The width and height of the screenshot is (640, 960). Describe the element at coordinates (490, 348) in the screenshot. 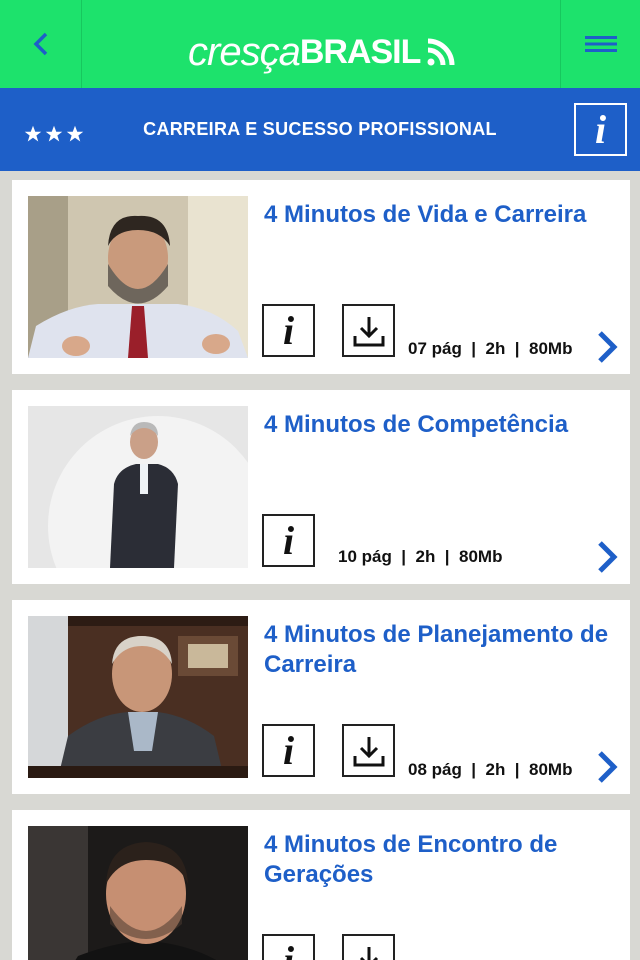

I see `course-meta: 07 pág | 2h | 80Mb` at that location.